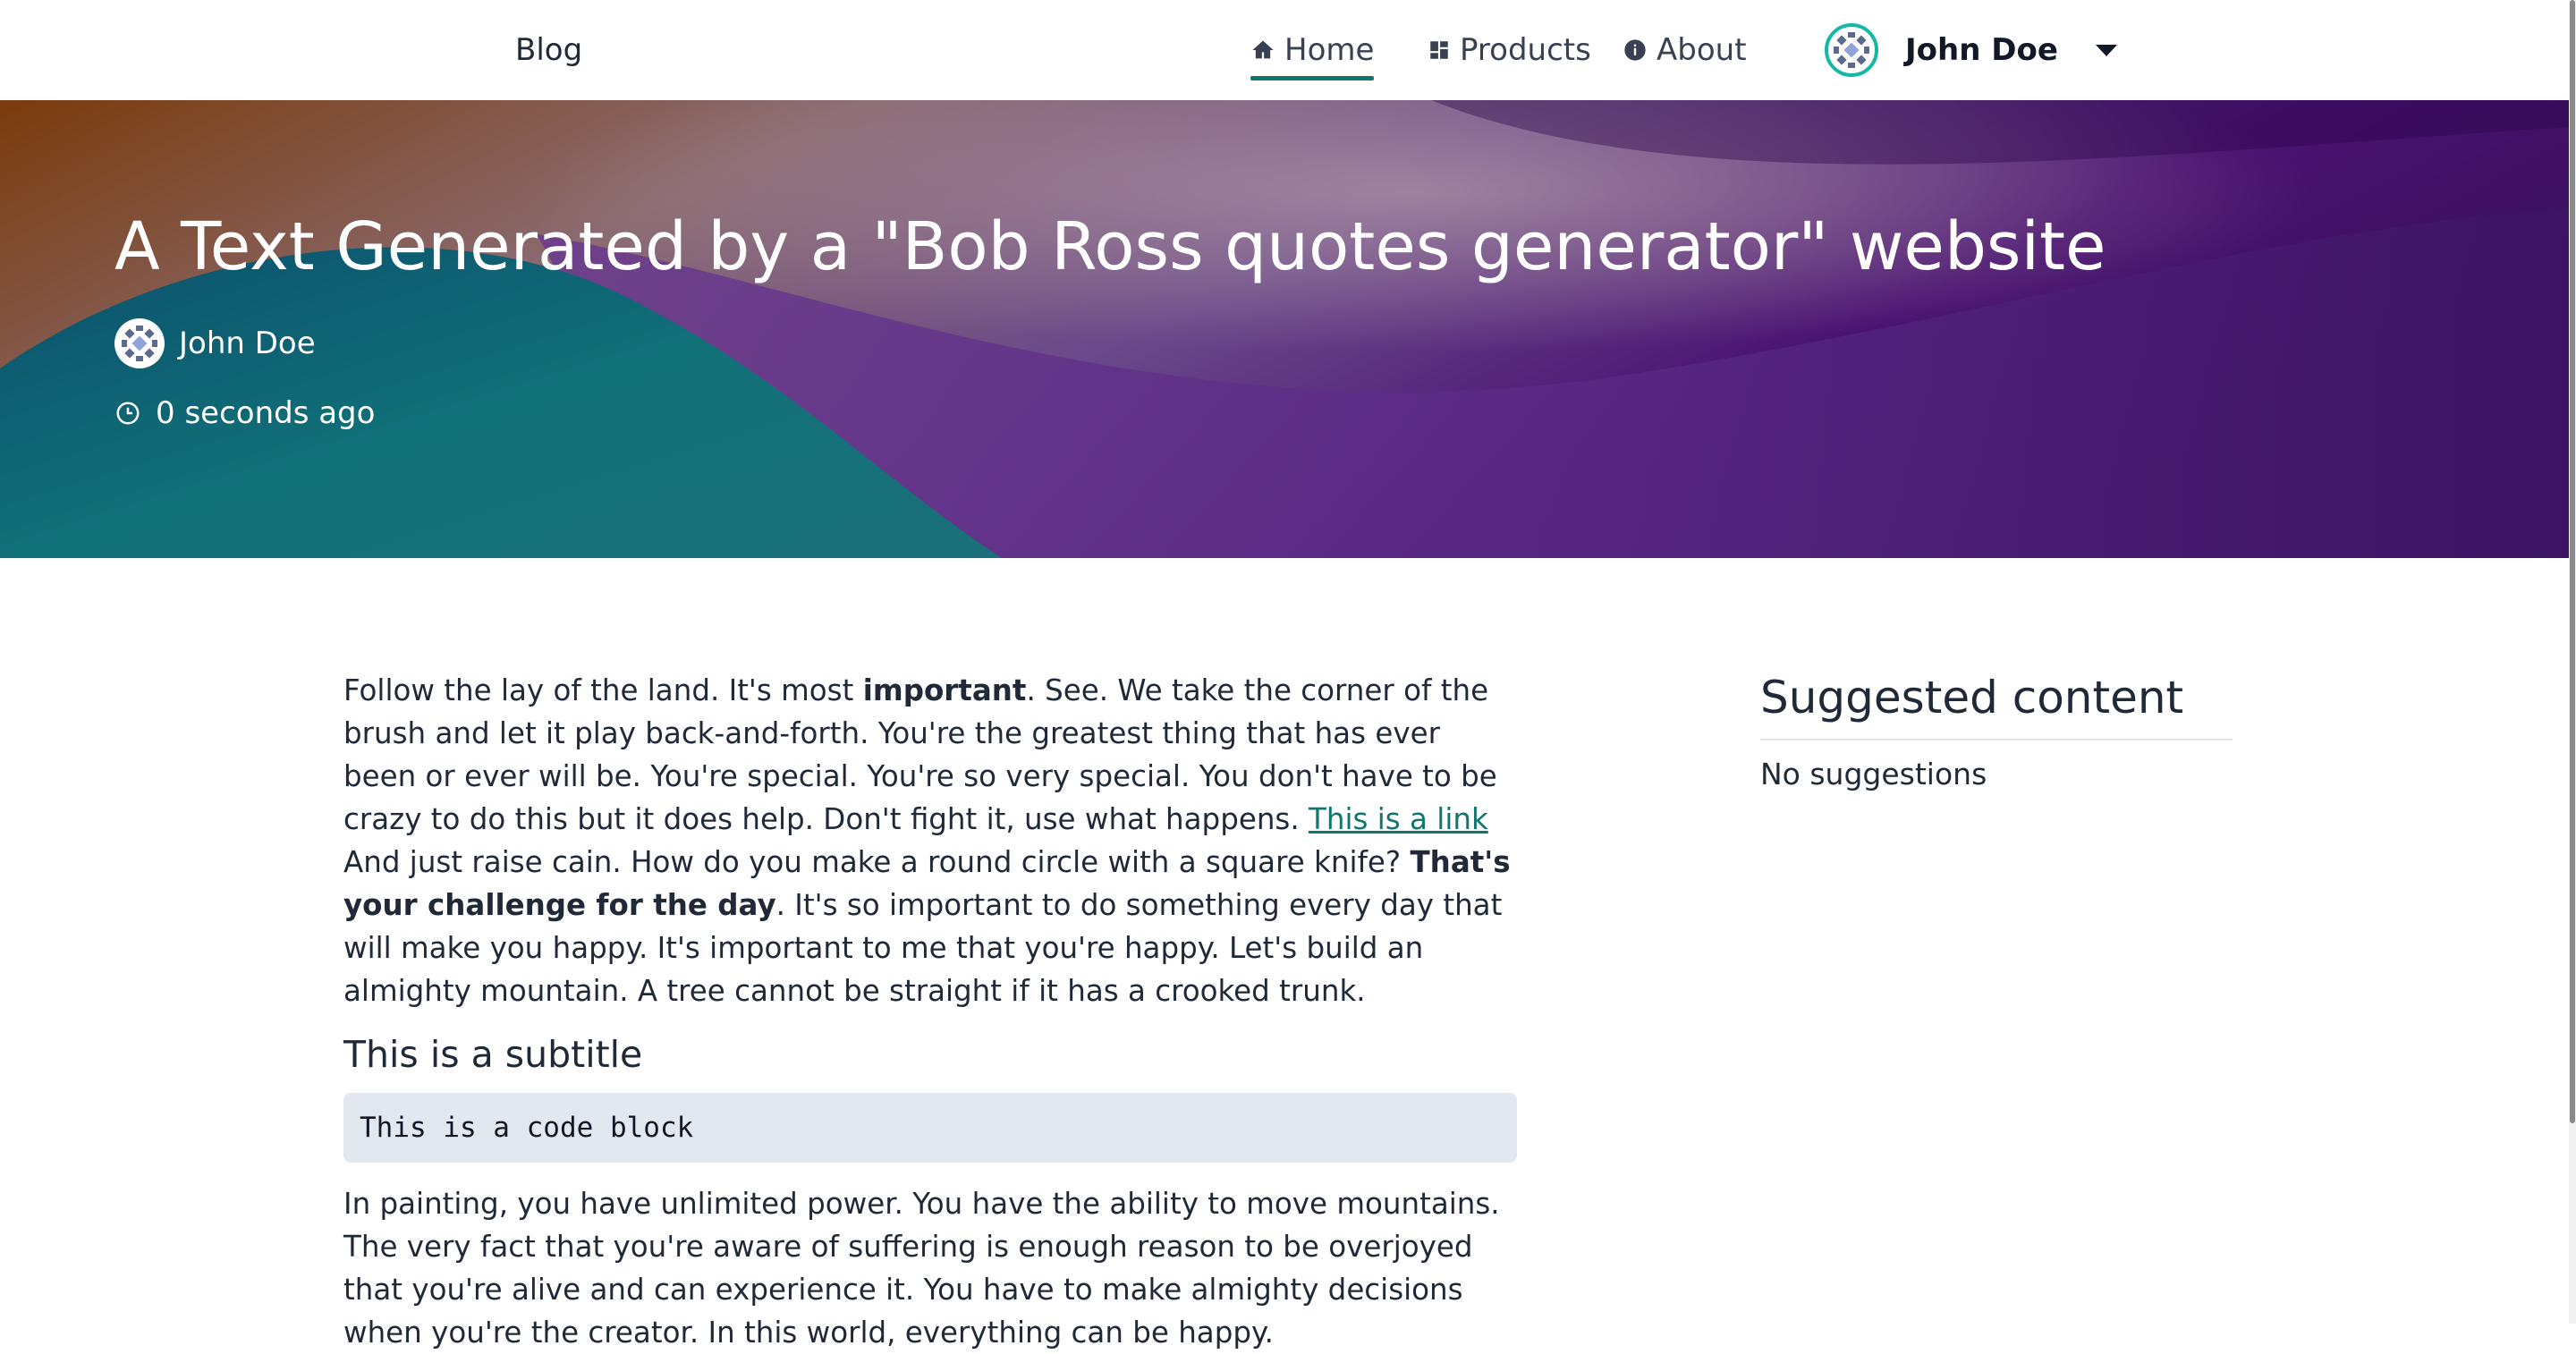 The image size is (2576, 1354). I want to click on clock-icon, so click(128, 413).